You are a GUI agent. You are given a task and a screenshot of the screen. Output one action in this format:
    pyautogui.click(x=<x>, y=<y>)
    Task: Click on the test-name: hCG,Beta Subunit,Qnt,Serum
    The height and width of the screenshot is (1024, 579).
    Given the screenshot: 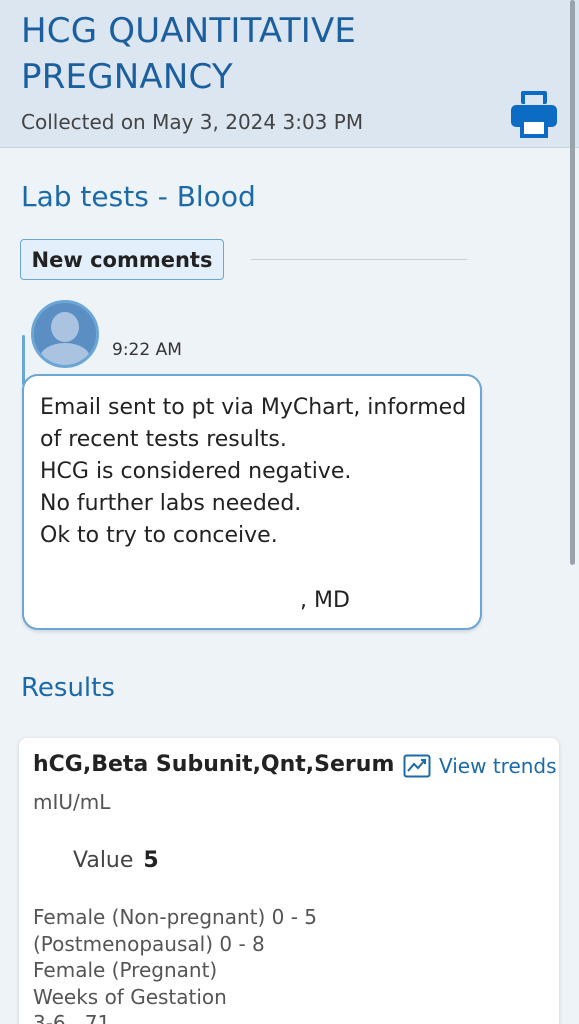 What is the action you would take?
    pyautogui.click(x=214, y=764)
    